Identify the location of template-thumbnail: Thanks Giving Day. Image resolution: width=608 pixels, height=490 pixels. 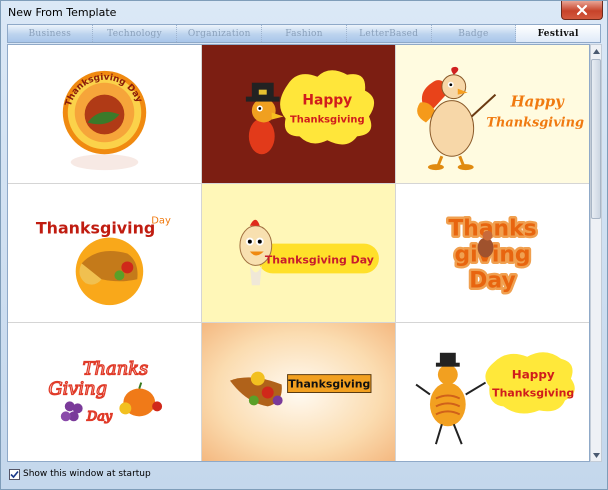
(105, 391).